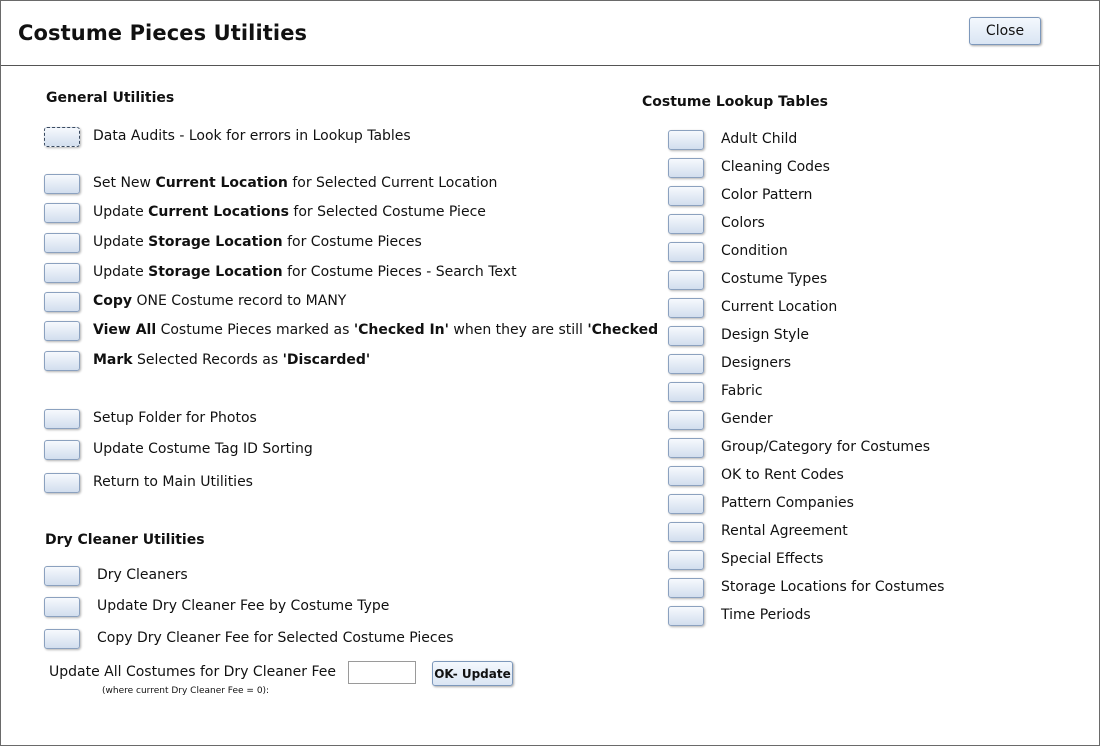 This screenshot has height=746, width=1100. What do you see at coordinates (243, 606) in the screenshot?
I see `dry-cleaner-label-2: Update Dry Cleaner Fee by Costume Type` at bounding box center [243, 606].